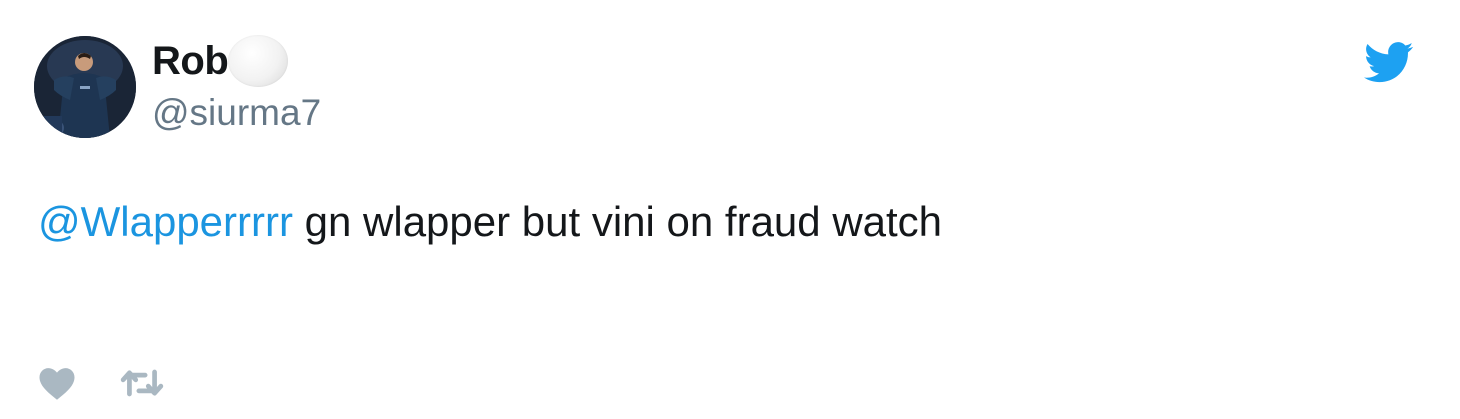 The image size is (1460, 419). I want to click on user-handle: @siurma7, so click(236, 113).